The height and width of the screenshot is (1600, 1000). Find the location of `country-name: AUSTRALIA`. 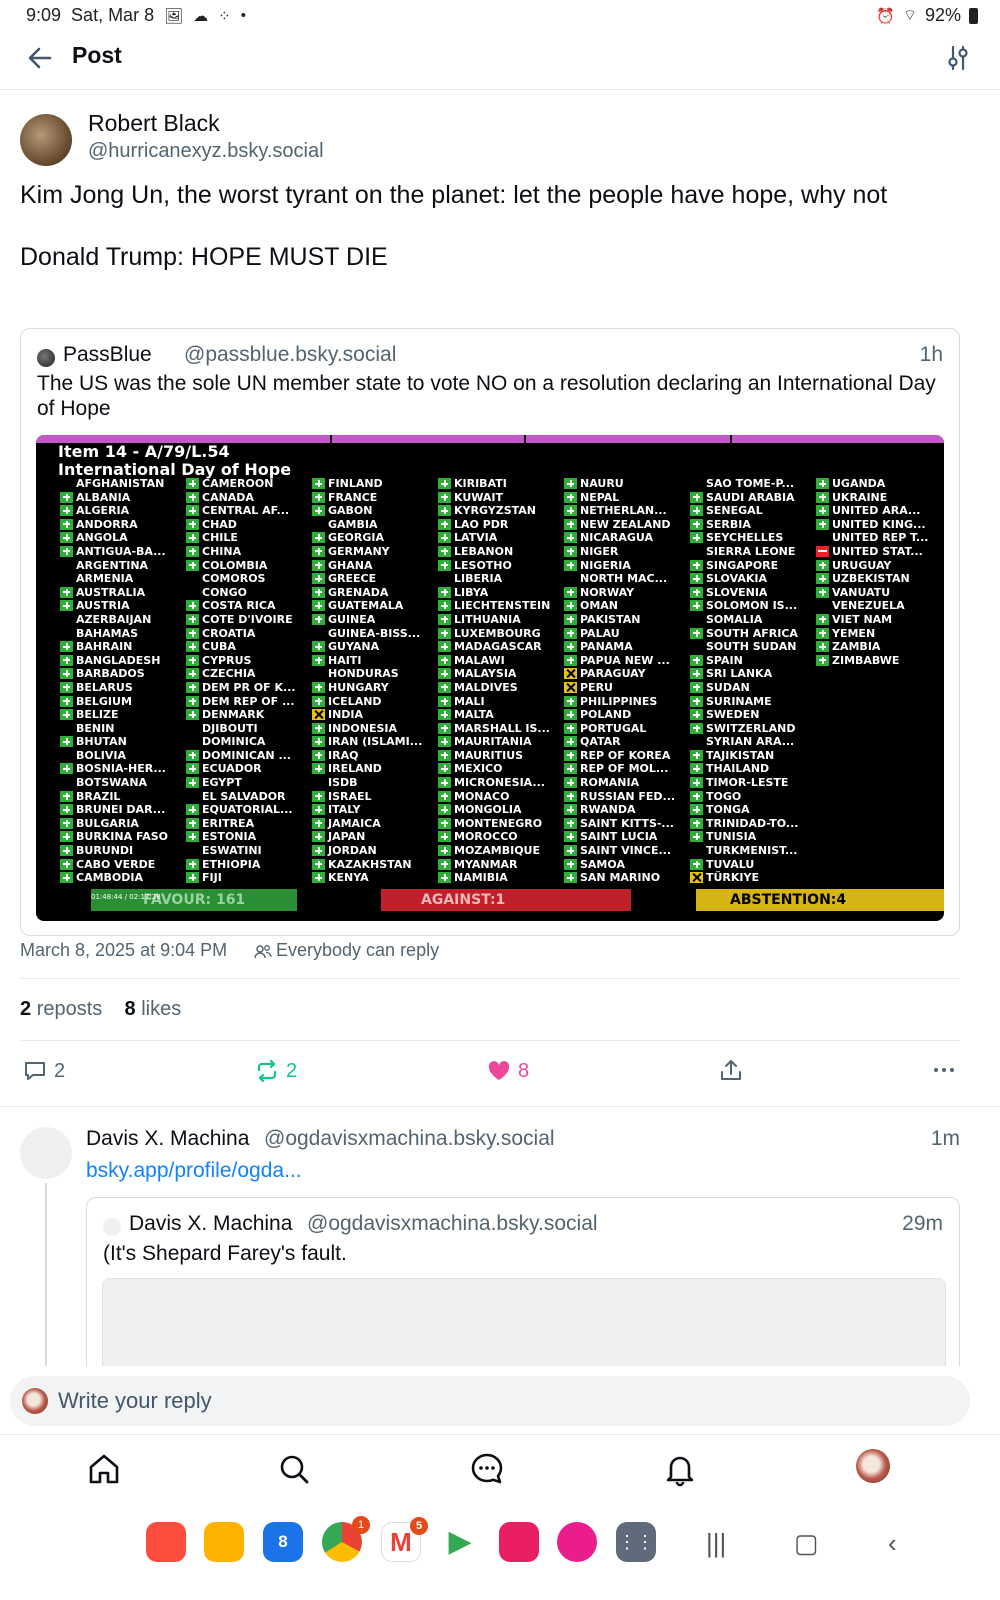

country-name: AUSTRALIA is located at coordinates (111, 592).